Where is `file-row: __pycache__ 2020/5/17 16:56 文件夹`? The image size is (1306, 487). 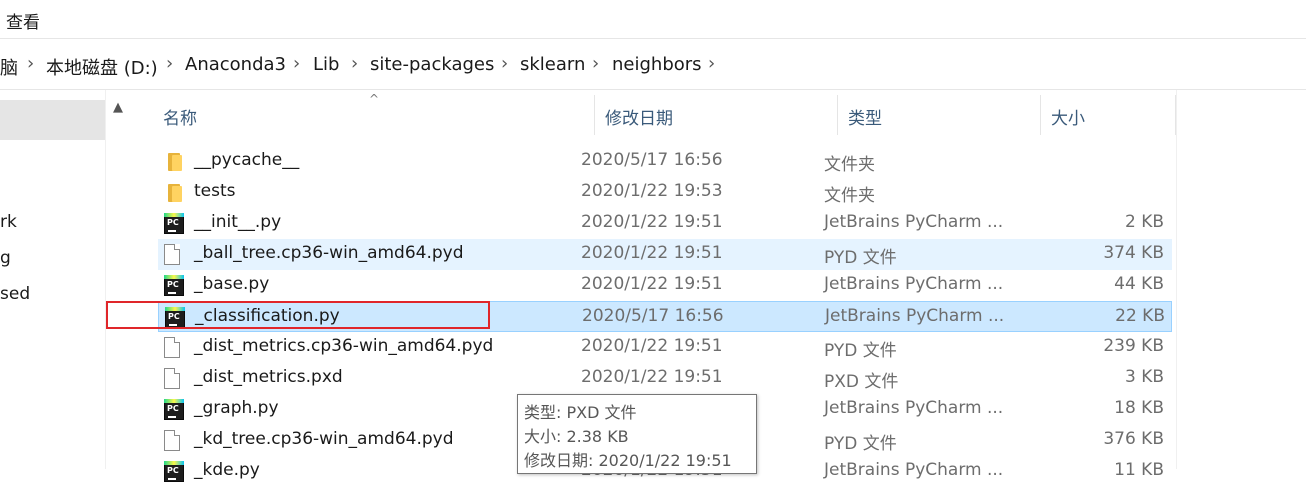
file-row: __pycache__ 2020/5/17 16:56 文件夹 is located at coordinates (665, 161).